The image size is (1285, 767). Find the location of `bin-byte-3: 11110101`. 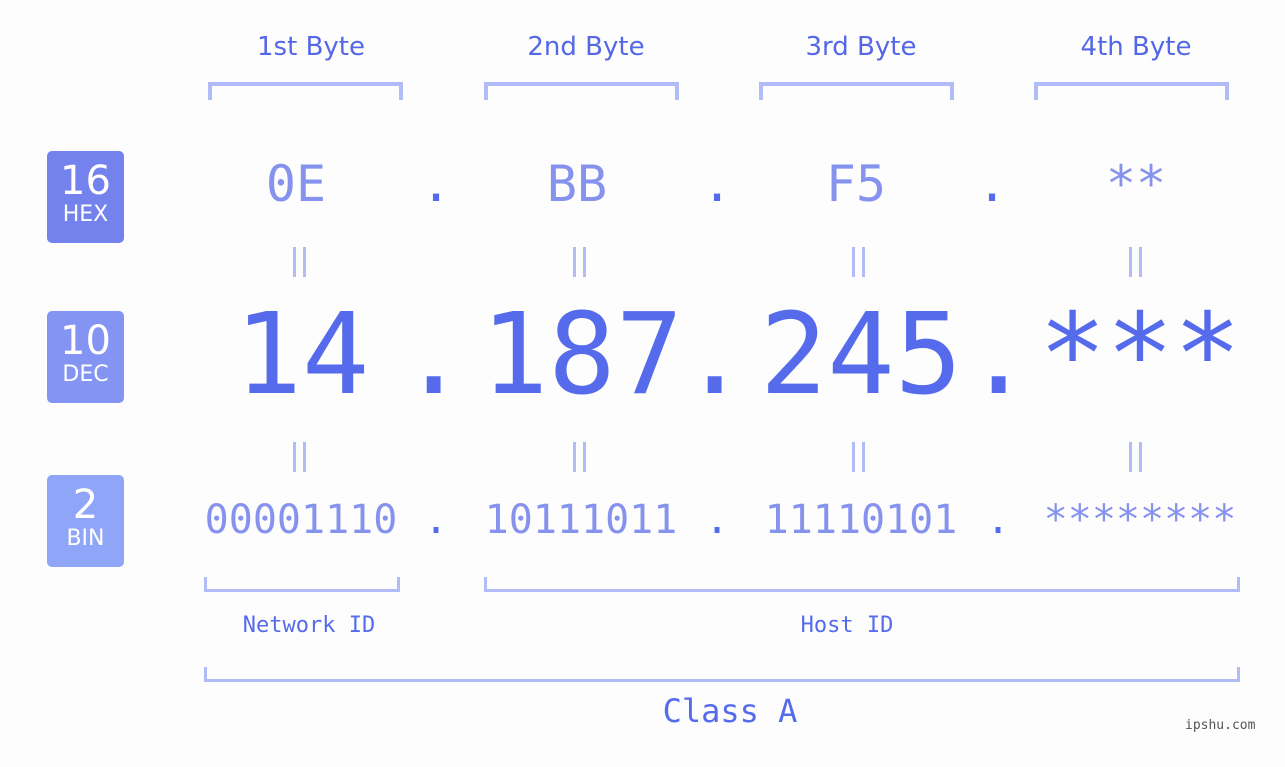

bin-byte-3: 11110101 is located at coordinates (861, 520).